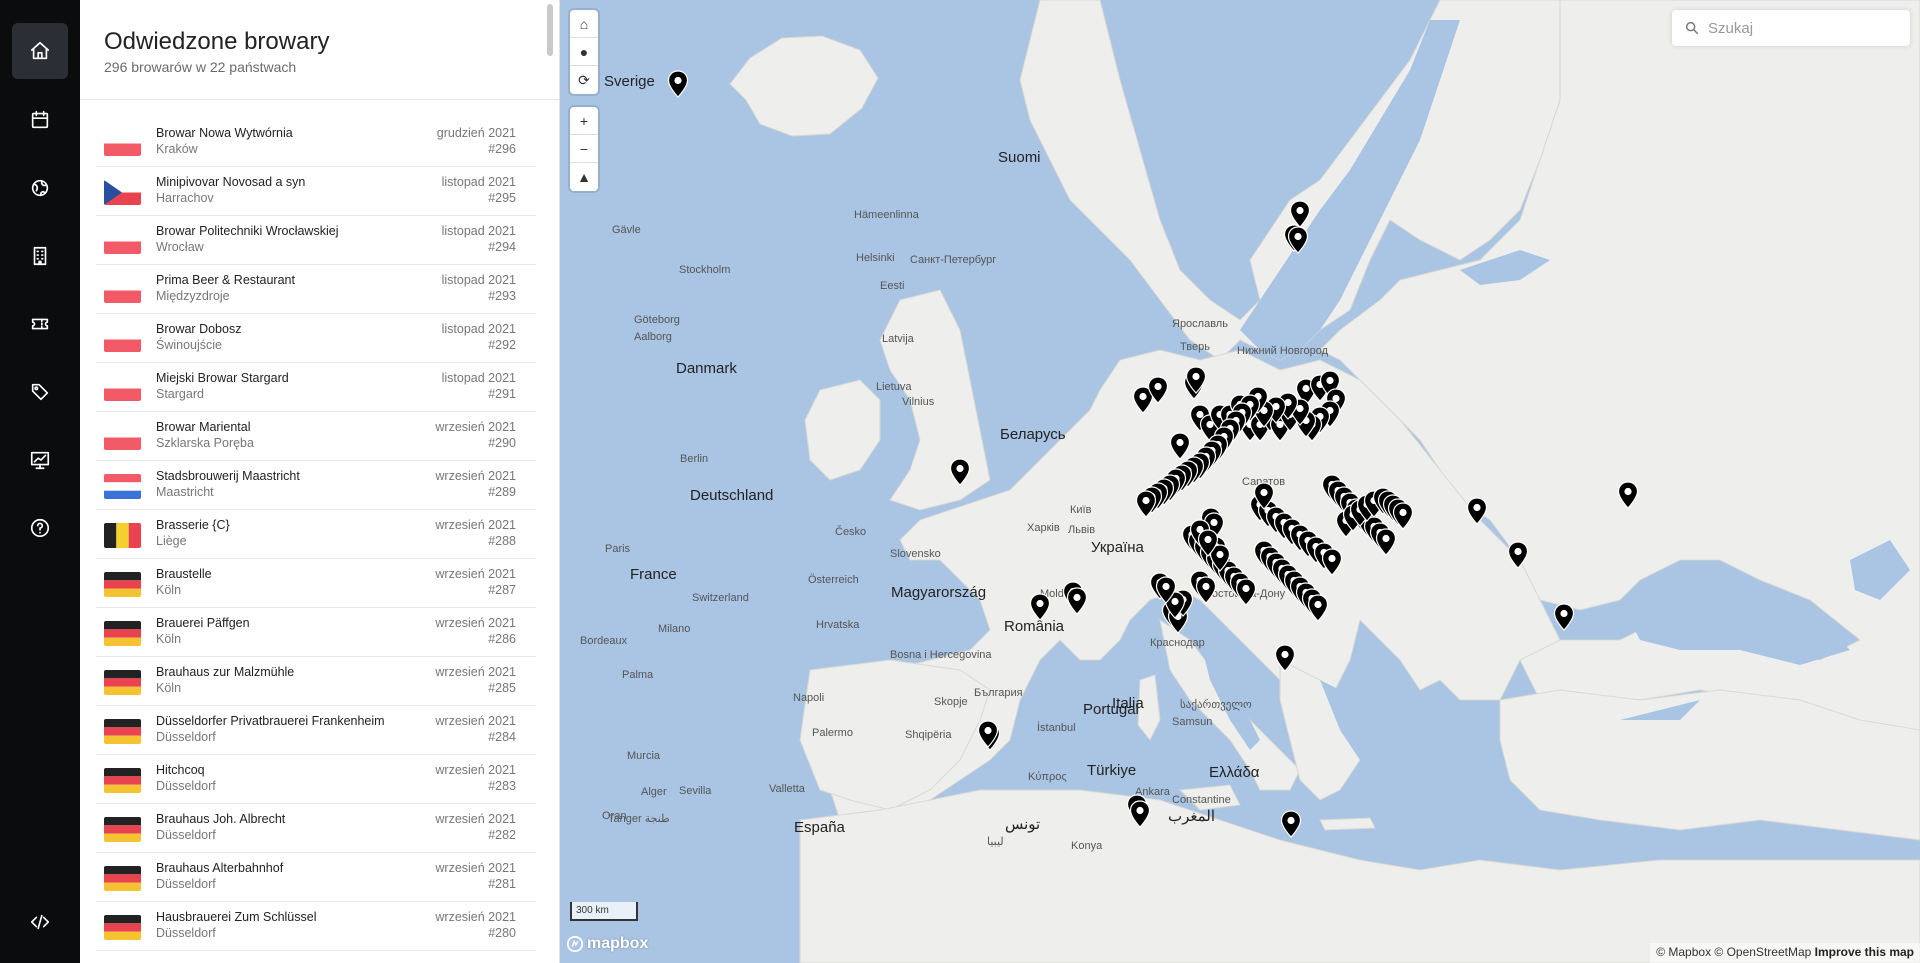 This screenshot has width=1920, height=963. I want to click on list-item: Hitchcoq Düsseldorf wrzesień 2021 #283, so click(316, 779).